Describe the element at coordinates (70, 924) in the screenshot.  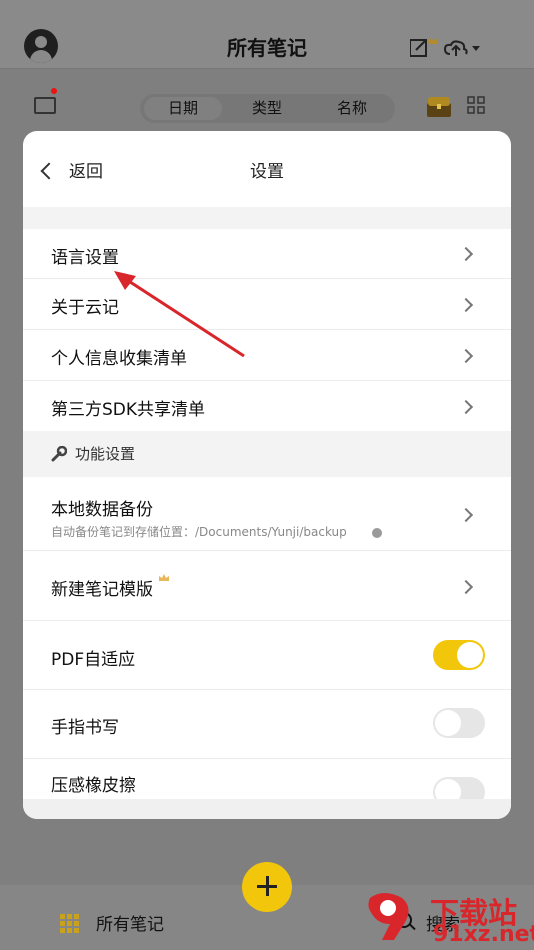
I see `notes-grid-icon` at that location.